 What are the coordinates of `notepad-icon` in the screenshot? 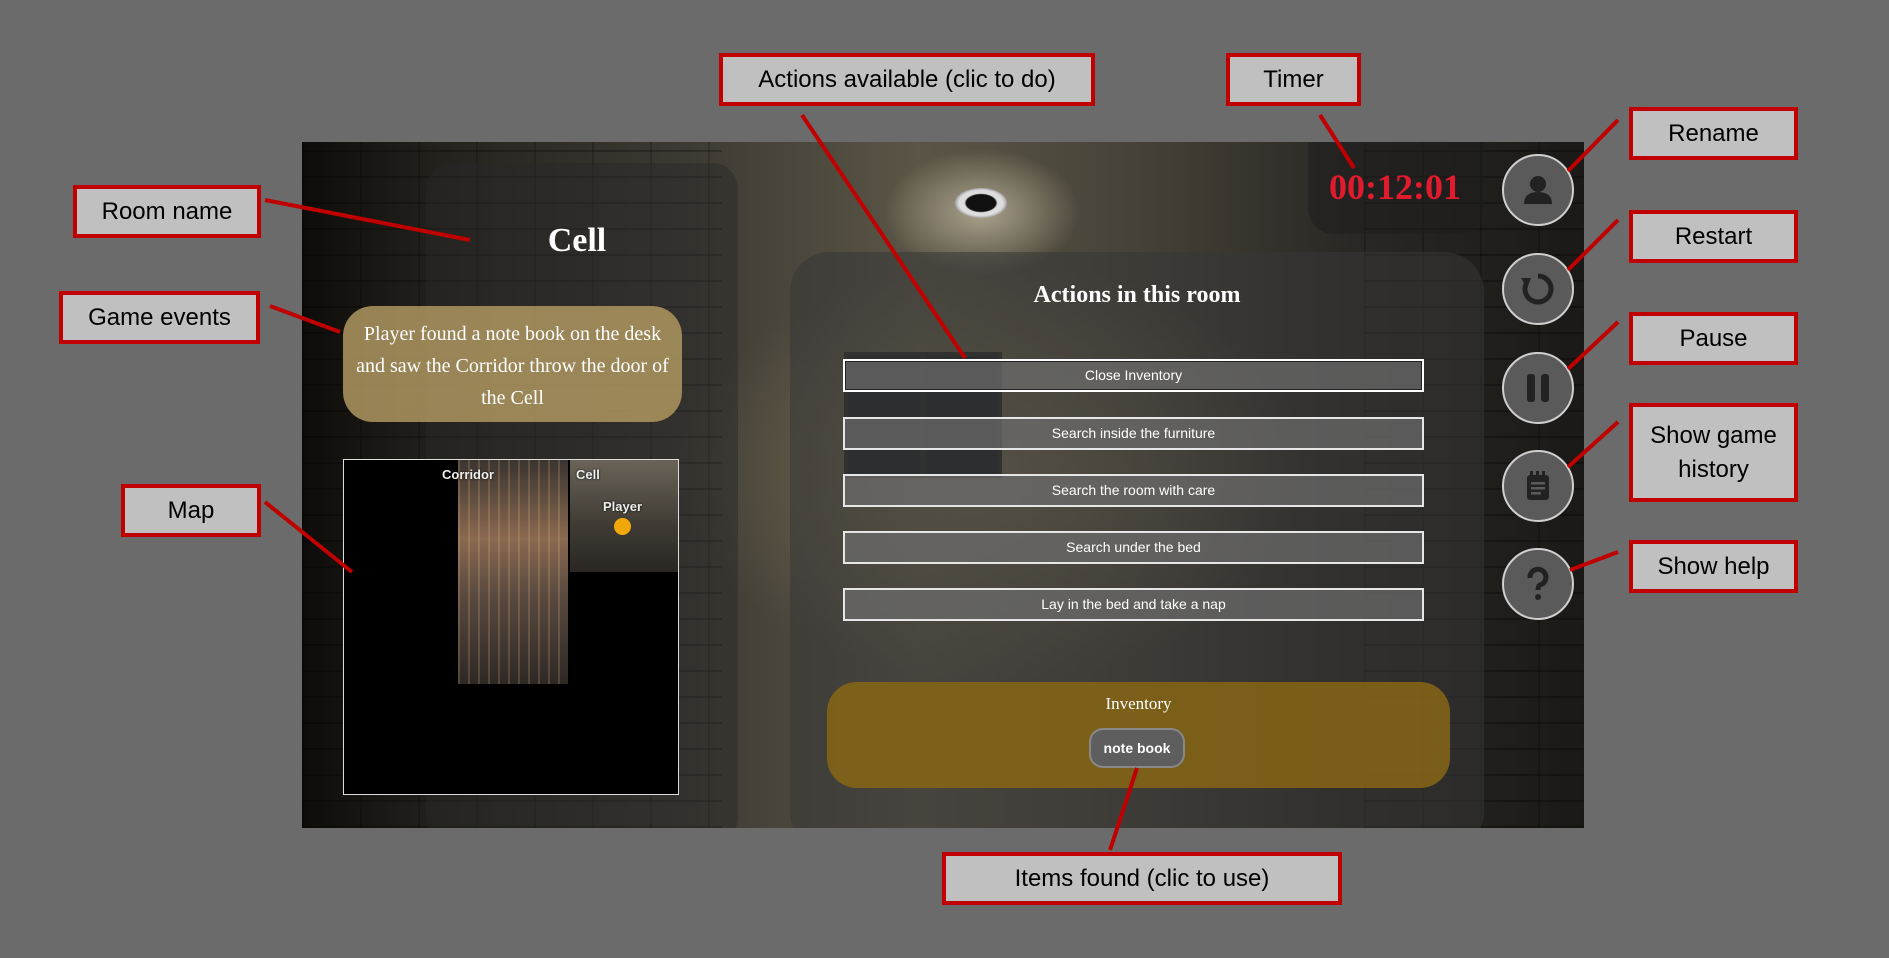 It's located at (1538, 485).